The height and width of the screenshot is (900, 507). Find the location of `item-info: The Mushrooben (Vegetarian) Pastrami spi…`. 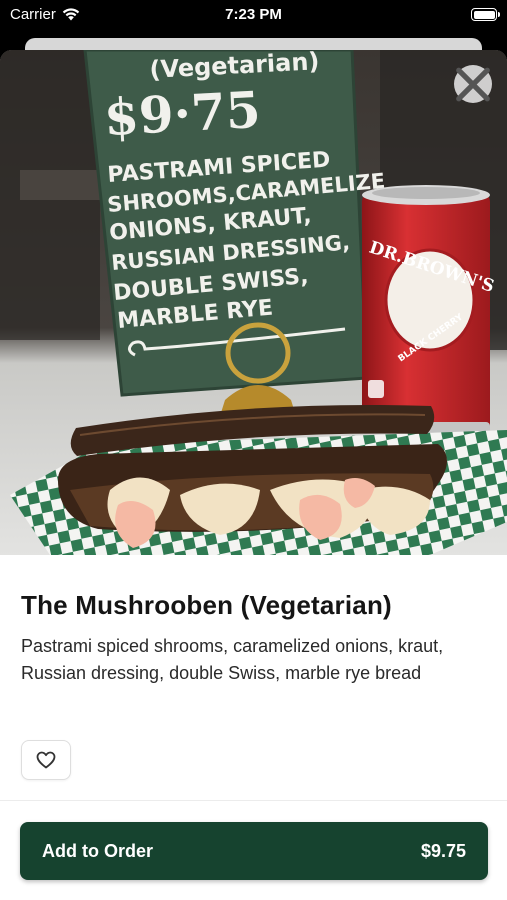

item-info: The Mushrooben (Vegetarian) Pastrami spi… is located at coordinates (253, 621).